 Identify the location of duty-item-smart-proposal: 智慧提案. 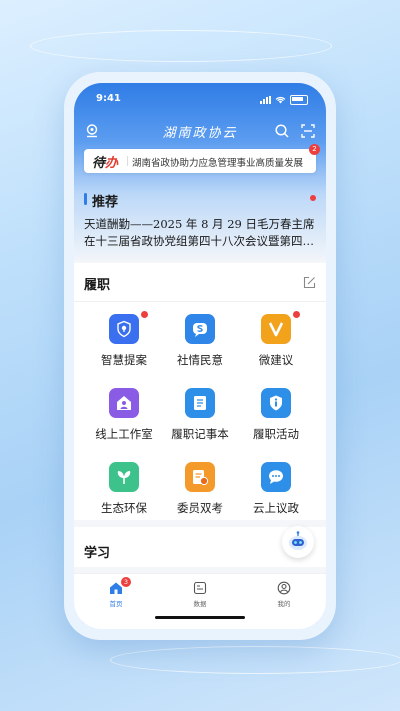
(124, 344).